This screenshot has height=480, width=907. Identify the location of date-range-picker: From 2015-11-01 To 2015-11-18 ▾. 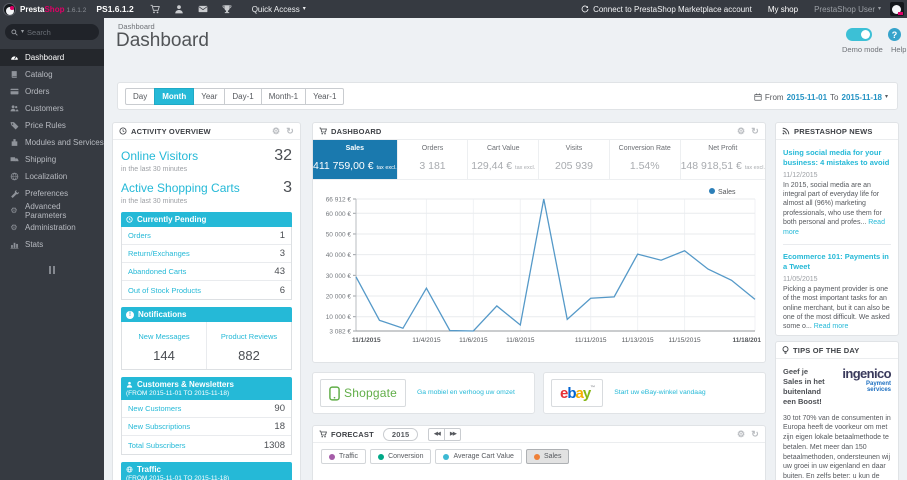
(821, 97).